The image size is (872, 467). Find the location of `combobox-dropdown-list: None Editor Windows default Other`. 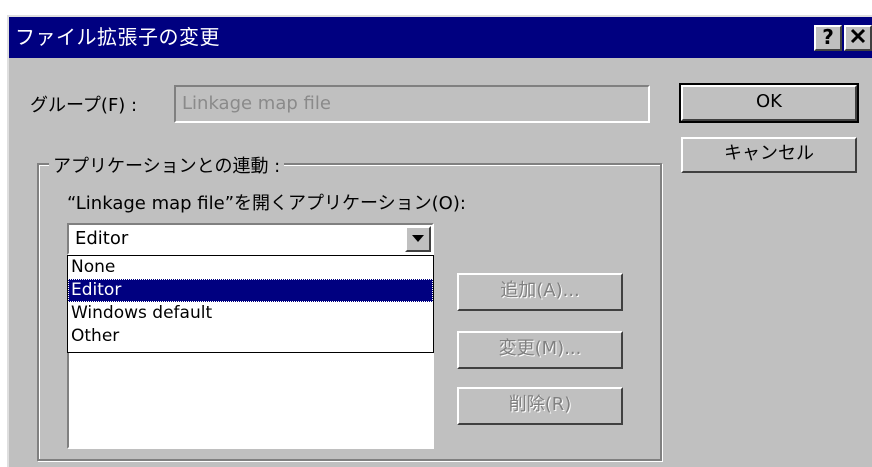

combobox-dropdown-list: None Editor Windows default Other is located at coordinates (250, 304).